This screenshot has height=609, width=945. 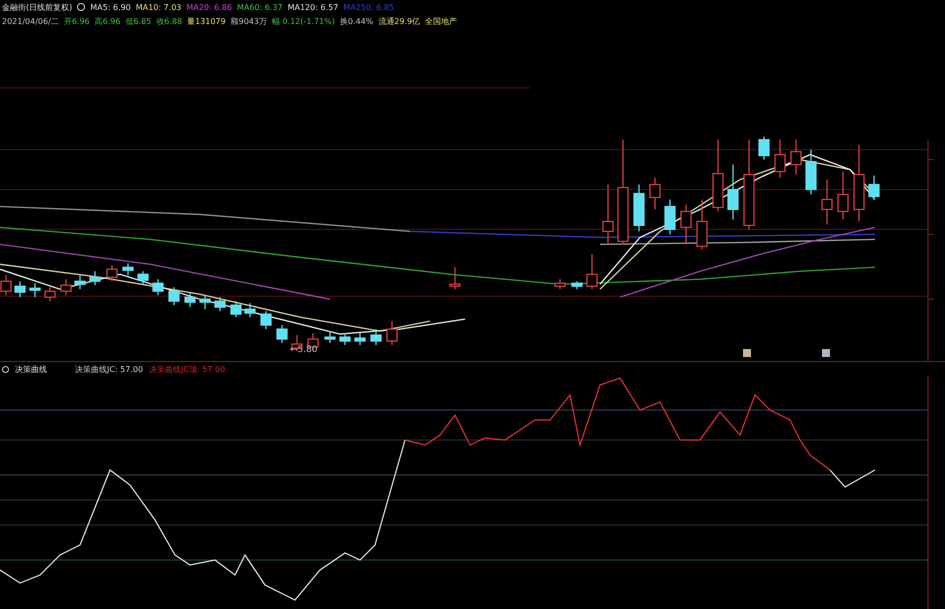 What do you see at coordinates (357, 21) in the screenshot?
I see `quote-field: 换0.44%` at bounding box center [357, 21].